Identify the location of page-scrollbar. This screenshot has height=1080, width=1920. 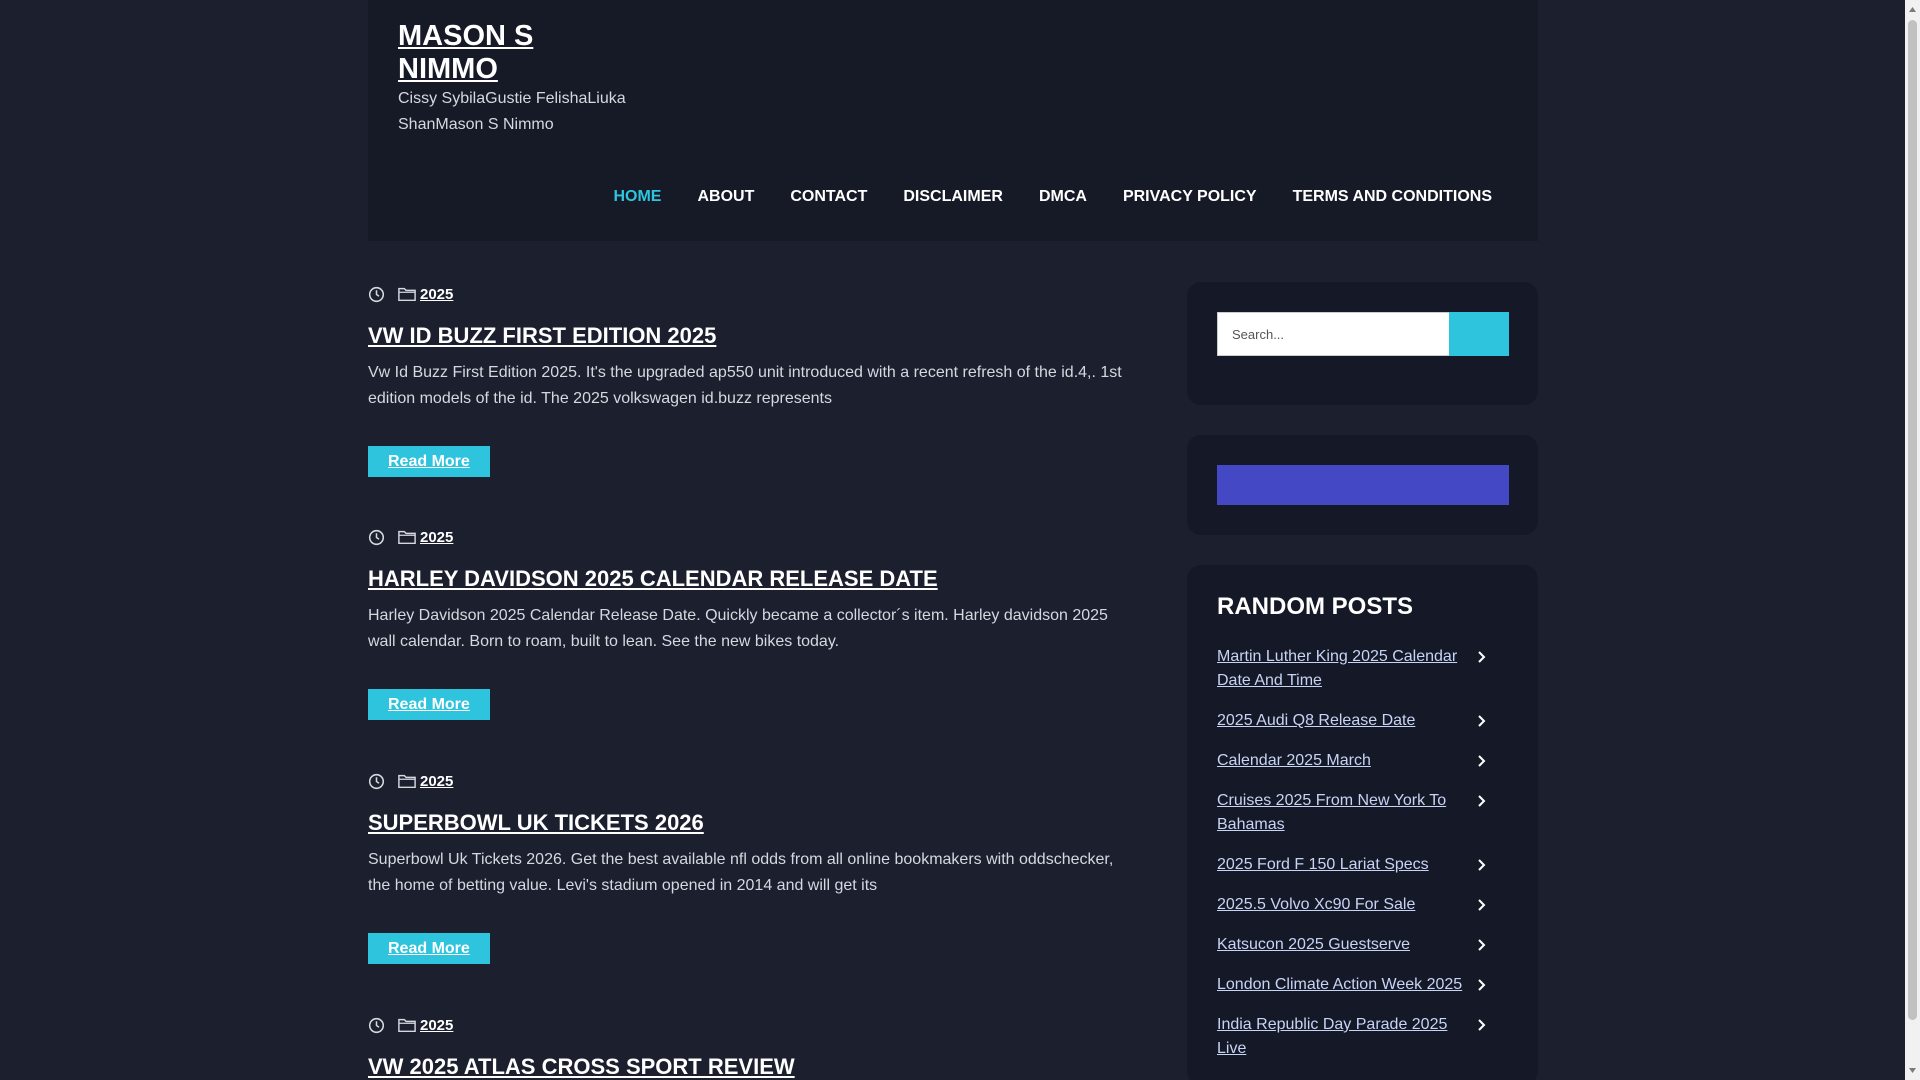
(1912, 540).